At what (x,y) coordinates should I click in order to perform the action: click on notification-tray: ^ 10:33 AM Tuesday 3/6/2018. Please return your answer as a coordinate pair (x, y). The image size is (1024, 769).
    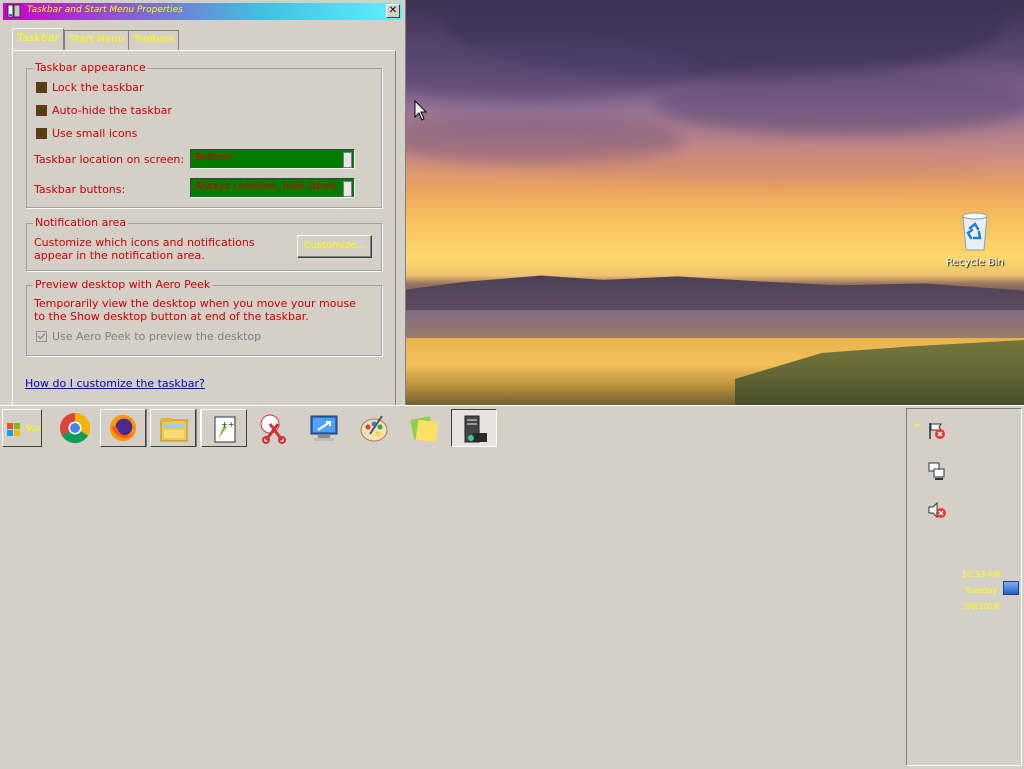
    Looking at the image, I should click on (964, 587).